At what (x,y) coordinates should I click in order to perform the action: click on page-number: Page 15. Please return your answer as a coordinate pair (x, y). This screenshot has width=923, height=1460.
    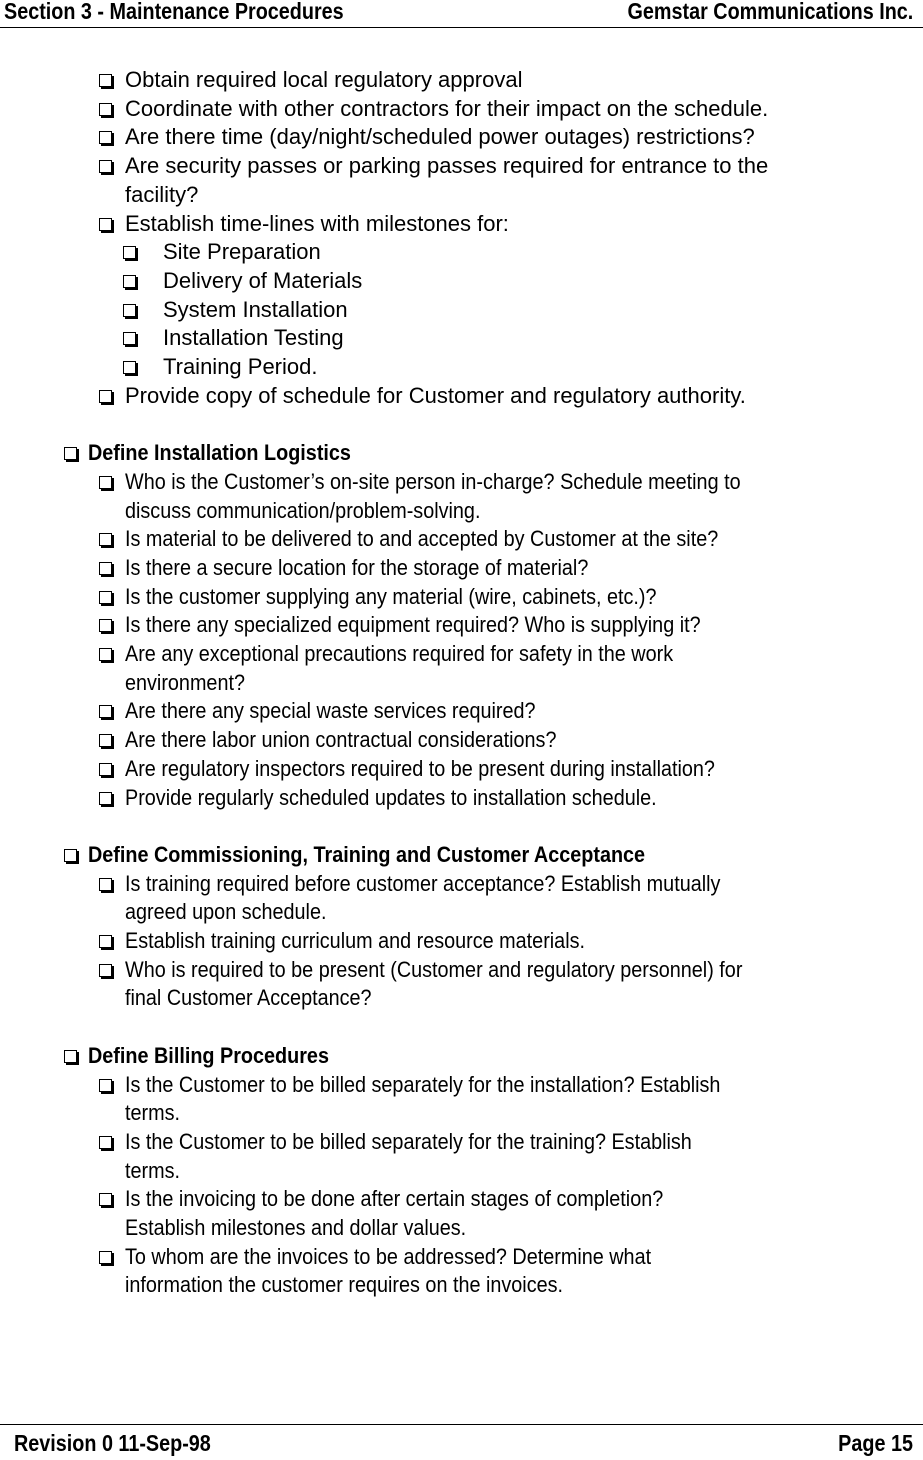
    Looking at the image, I should click on (875, 1443).